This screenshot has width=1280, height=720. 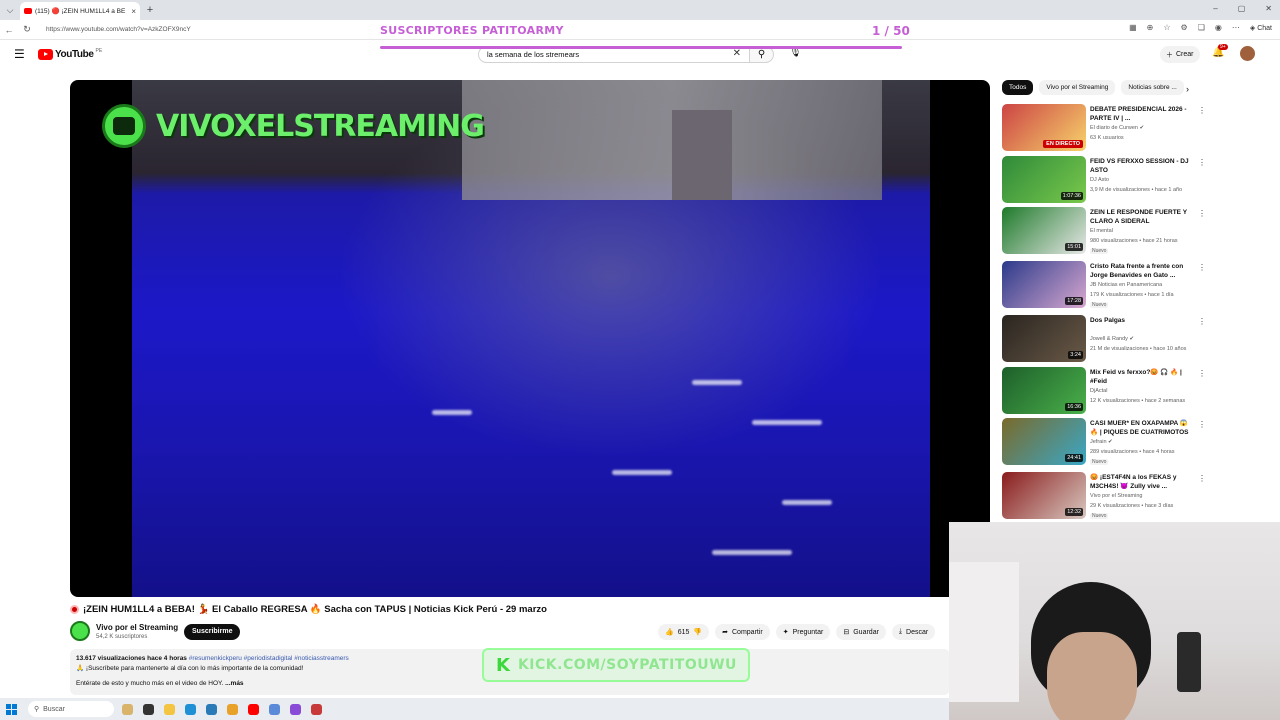 I want to click on recommendation-title: Mix Feid vs ferxxo?😡 🎧 🔥 | #Feid, so click(x=1142, y=377).